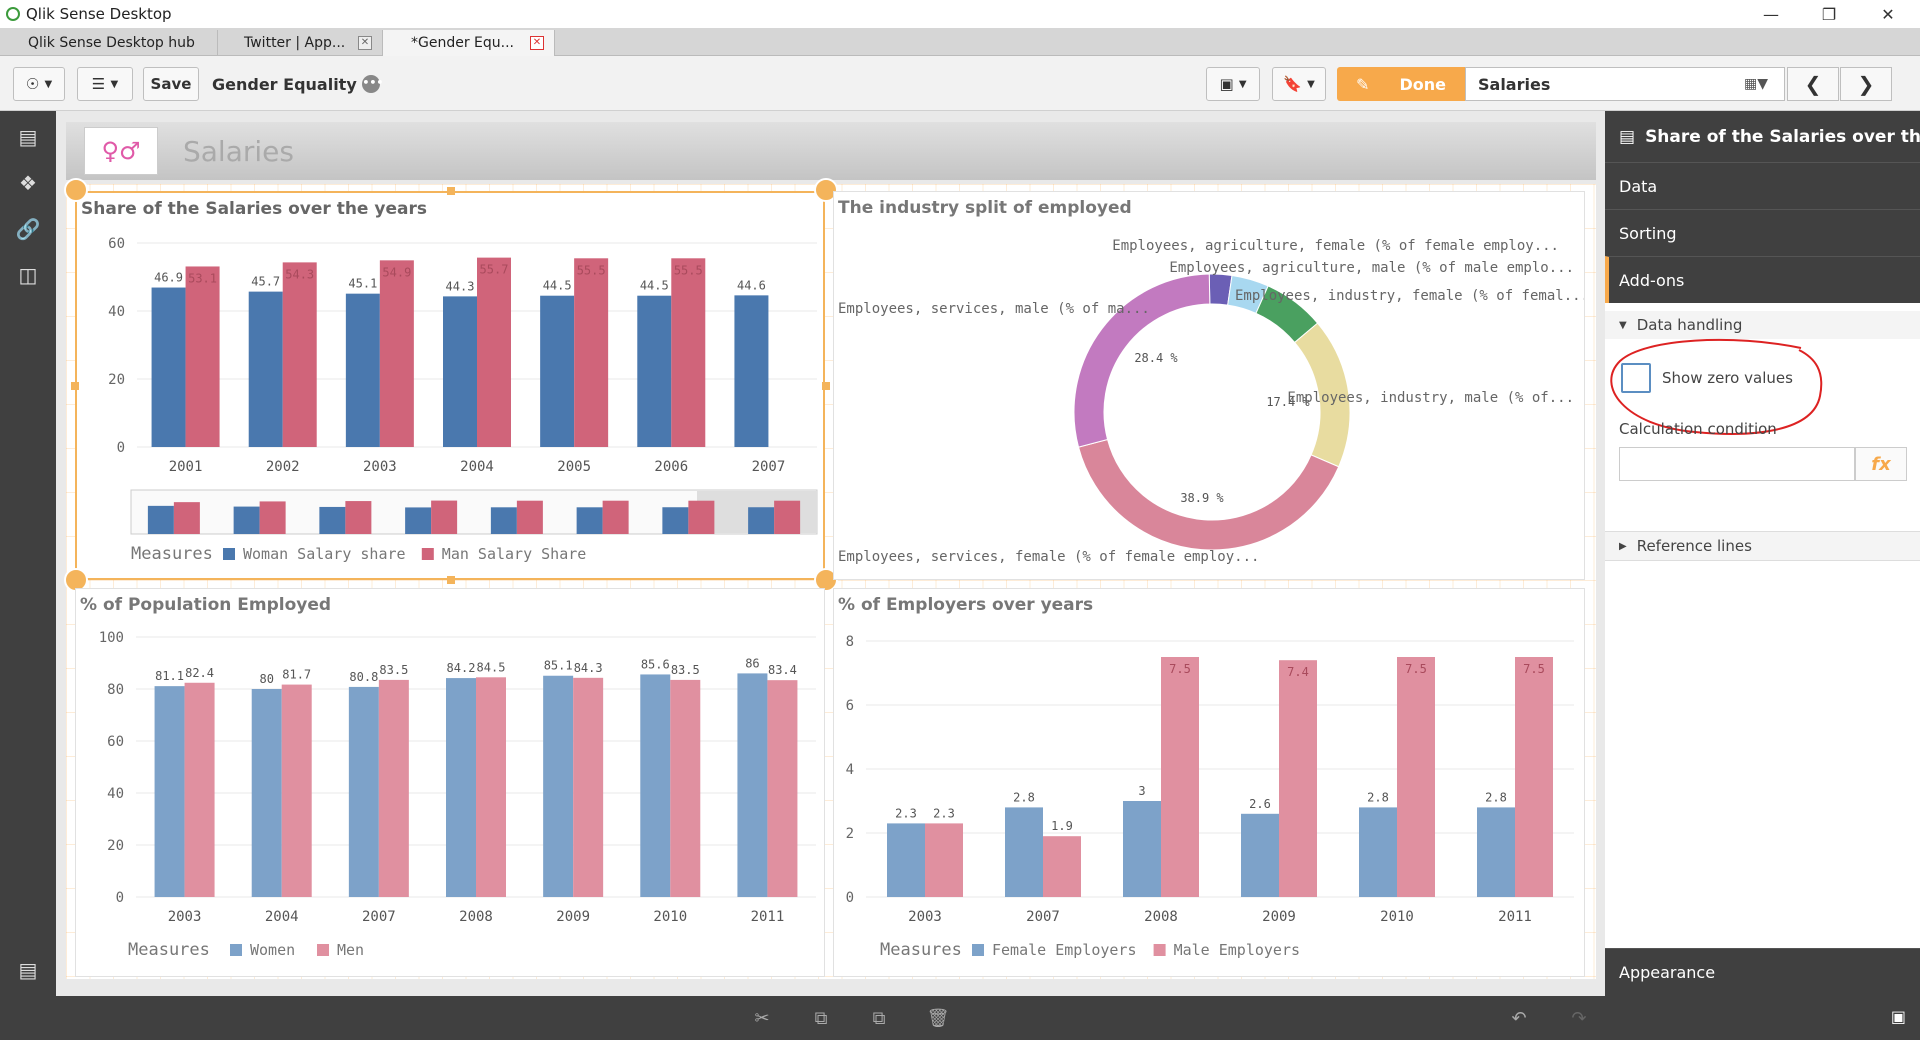  Describe the element at coordinates (1519, 1018) in the screenshot. I see `undo-icon: ↶` at that location.